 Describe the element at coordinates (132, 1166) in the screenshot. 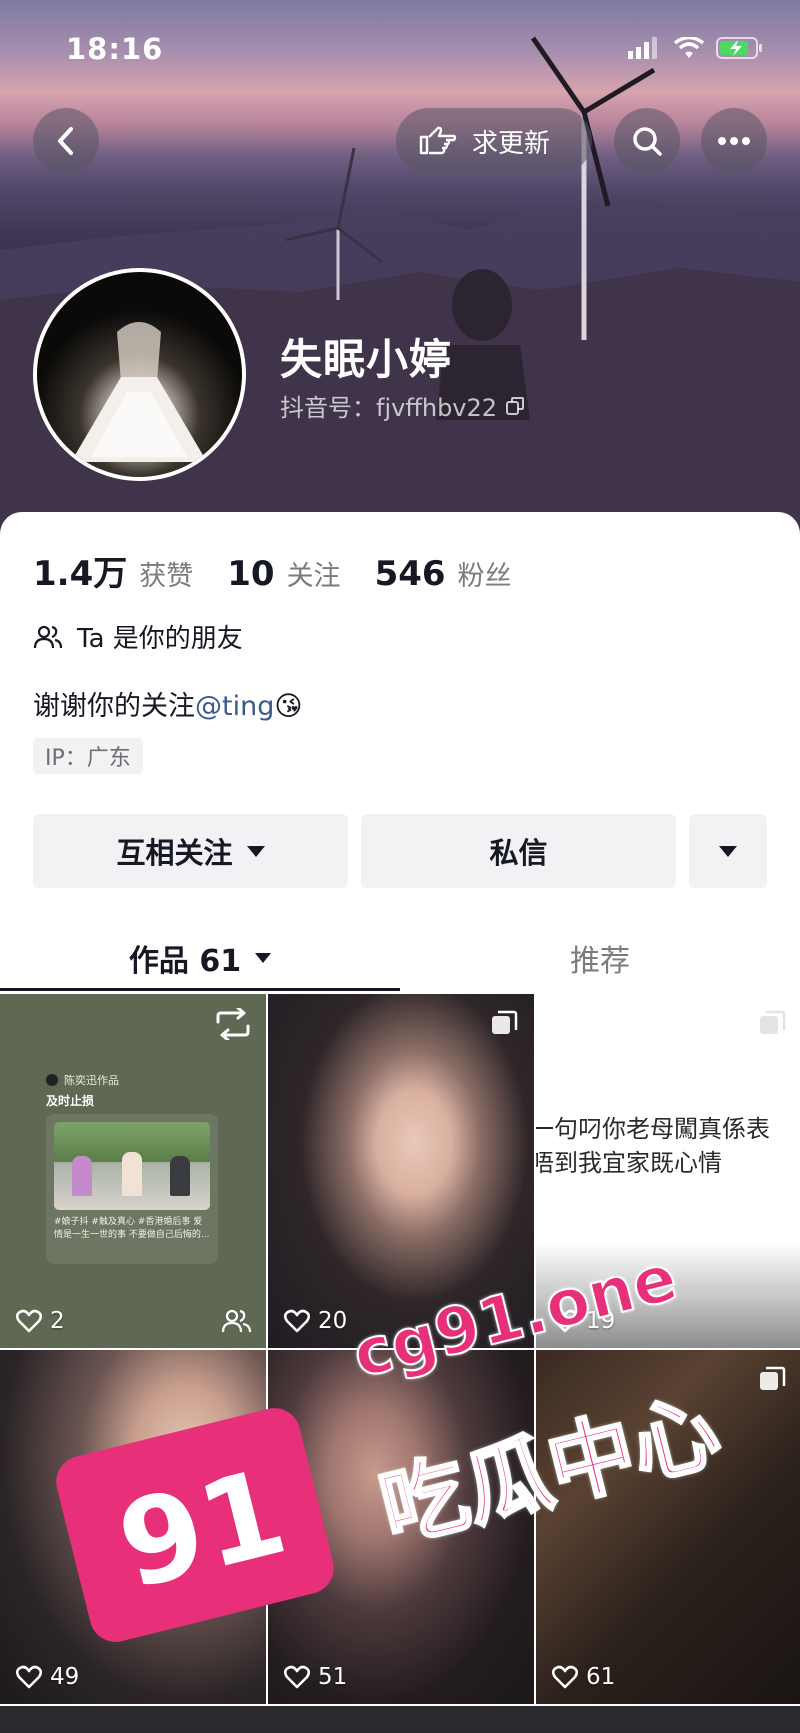

I see `mini-post-image` at that location.